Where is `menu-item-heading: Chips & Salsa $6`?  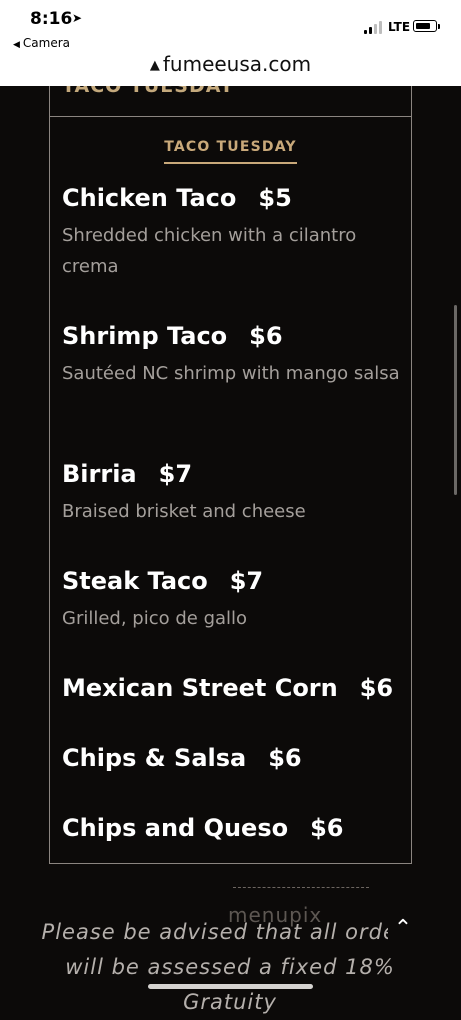
menu-item-heading: Chips & Salsa $6 is located at coordinates (232, 758).